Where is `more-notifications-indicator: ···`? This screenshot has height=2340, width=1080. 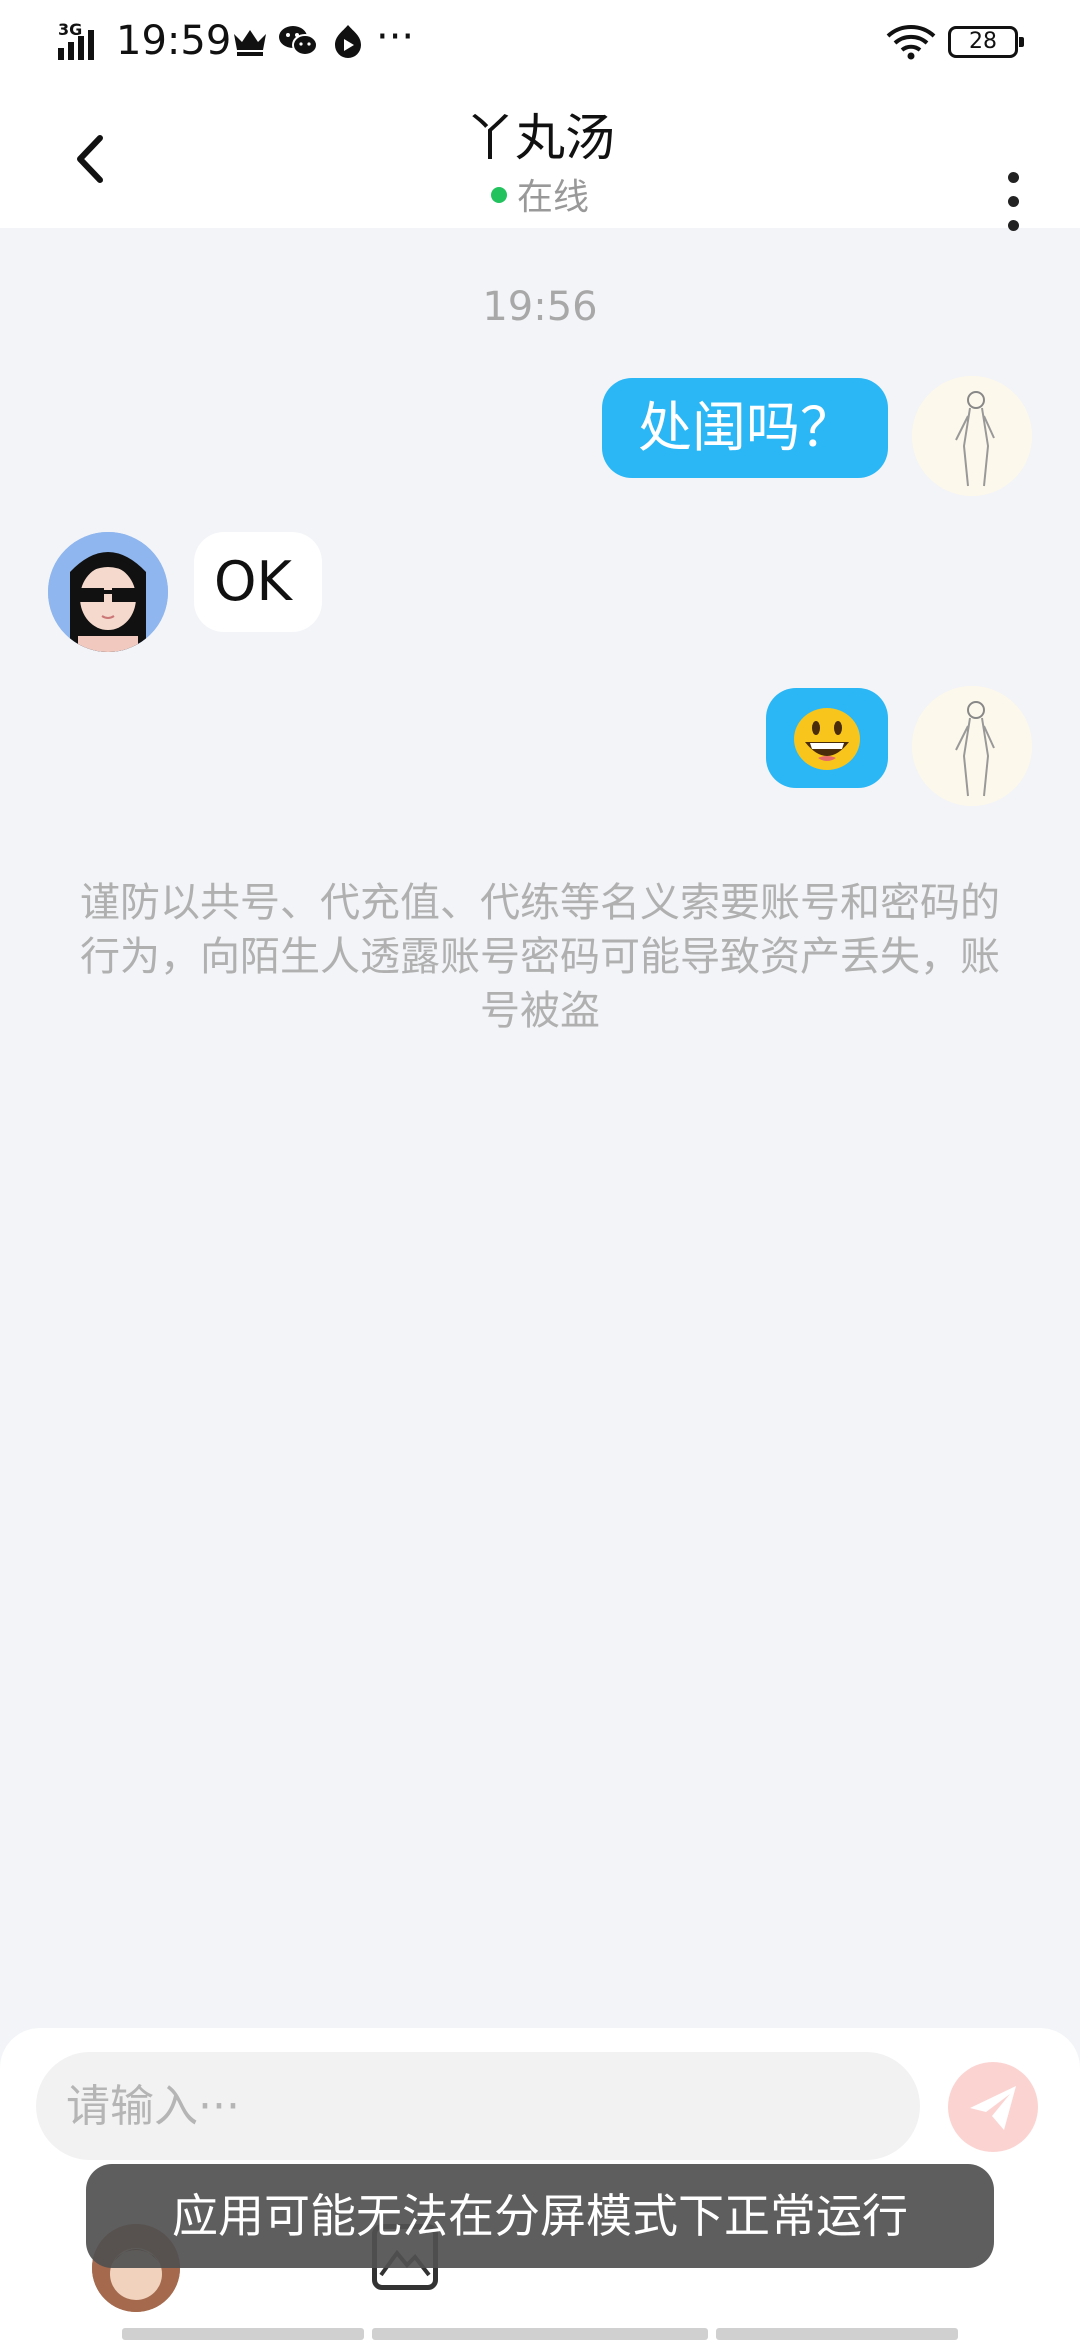
more-notifications-indicator: ··· is located at coordinates (395, 37).